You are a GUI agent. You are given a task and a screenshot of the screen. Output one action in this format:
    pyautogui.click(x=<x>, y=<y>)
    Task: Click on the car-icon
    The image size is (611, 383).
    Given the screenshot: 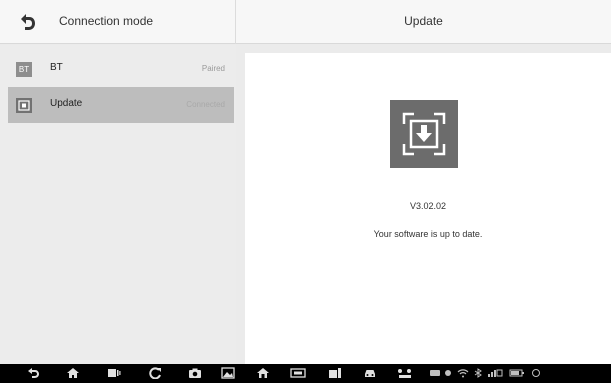 What is the action you would take?
    pyautogui.click(x=370, y=373)
    